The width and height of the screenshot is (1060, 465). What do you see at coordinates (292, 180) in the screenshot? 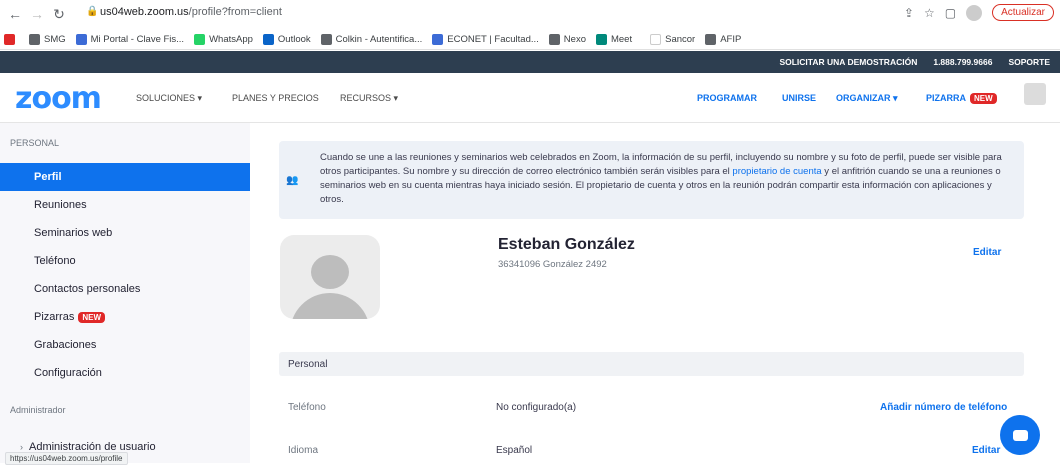
I see `people-icon: 👥` at bounding box center [292, 180].